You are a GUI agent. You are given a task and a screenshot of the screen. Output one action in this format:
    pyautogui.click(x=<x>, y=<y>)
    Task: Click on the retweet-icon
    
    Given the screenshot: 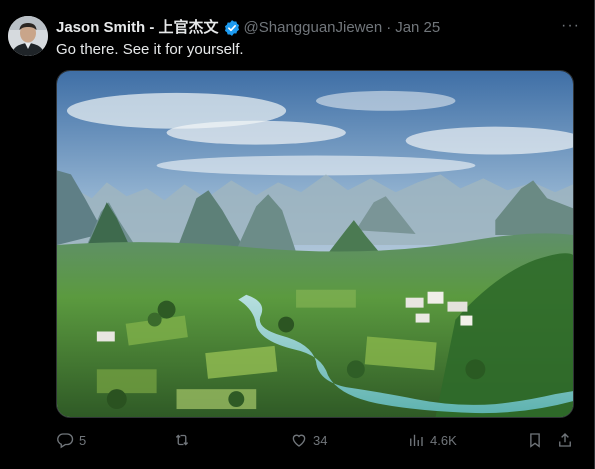 What is the action you would take?
    pyautogui.click(x=182, y=440)
    